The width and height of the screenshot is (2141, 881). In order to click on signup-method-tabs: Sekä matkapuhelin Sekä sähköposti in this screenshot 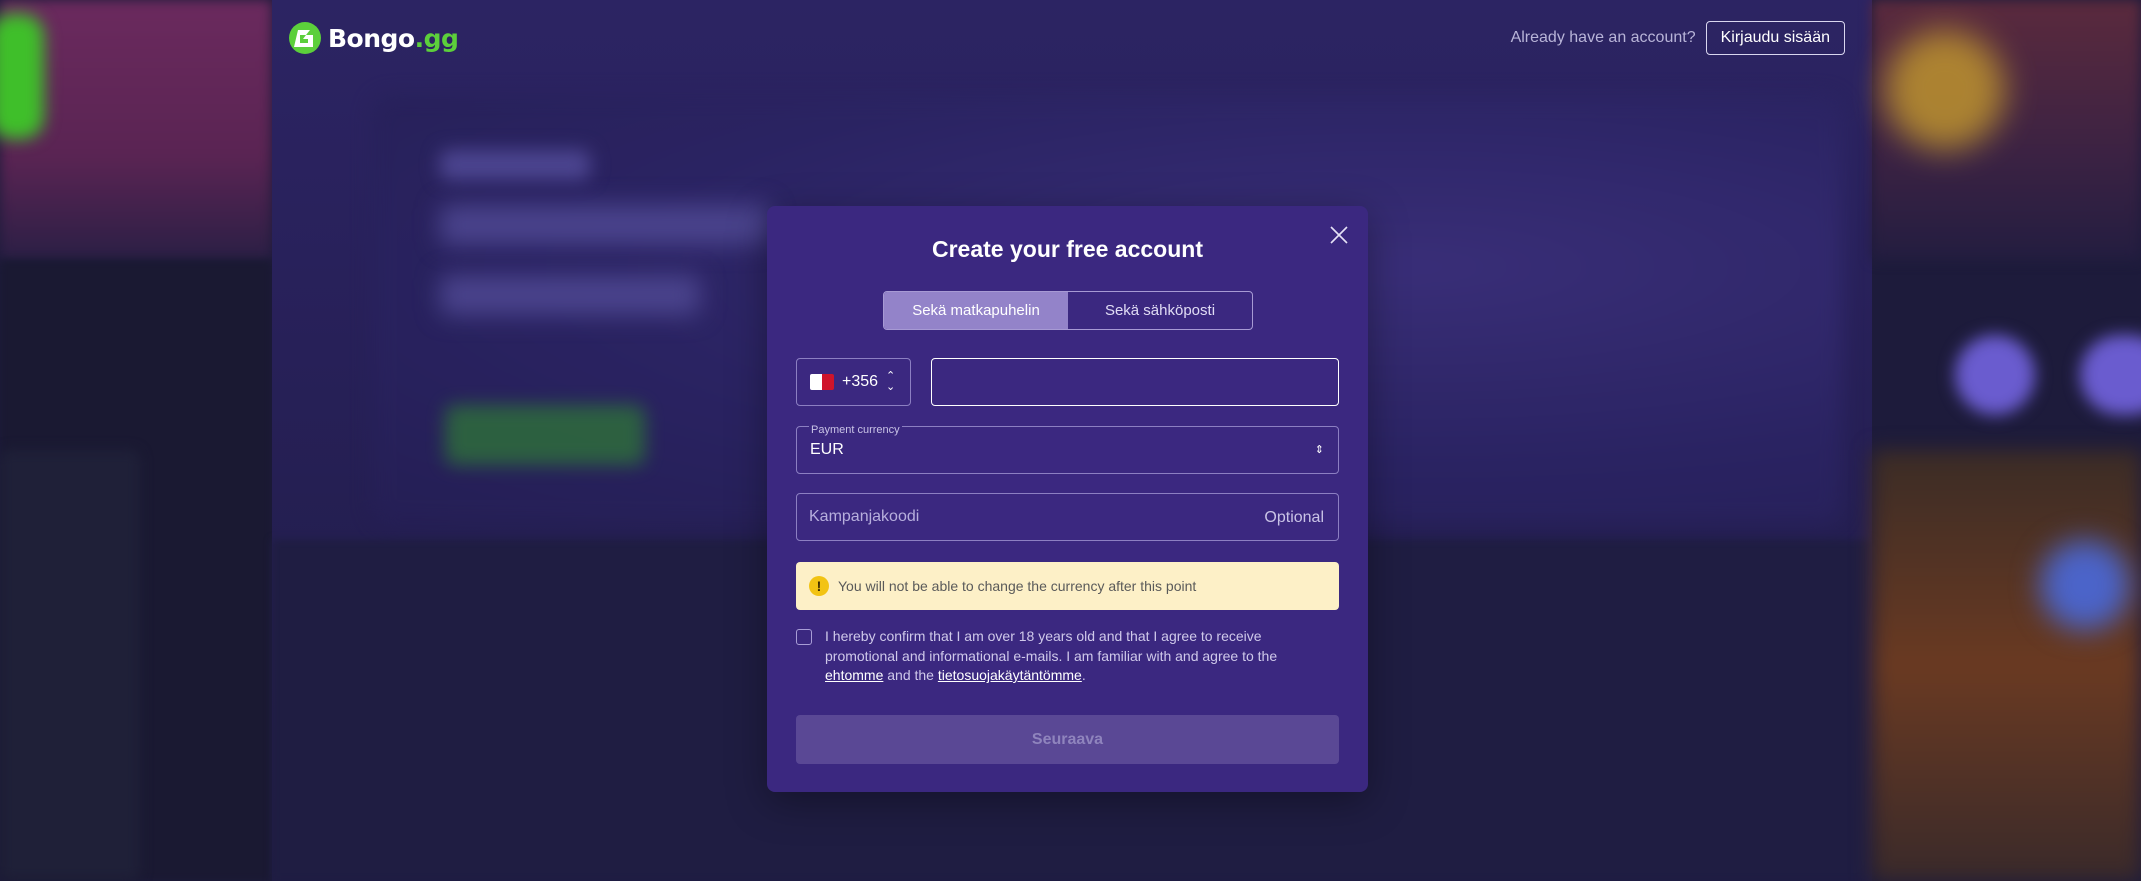, I will do `click(1068, 310)`.